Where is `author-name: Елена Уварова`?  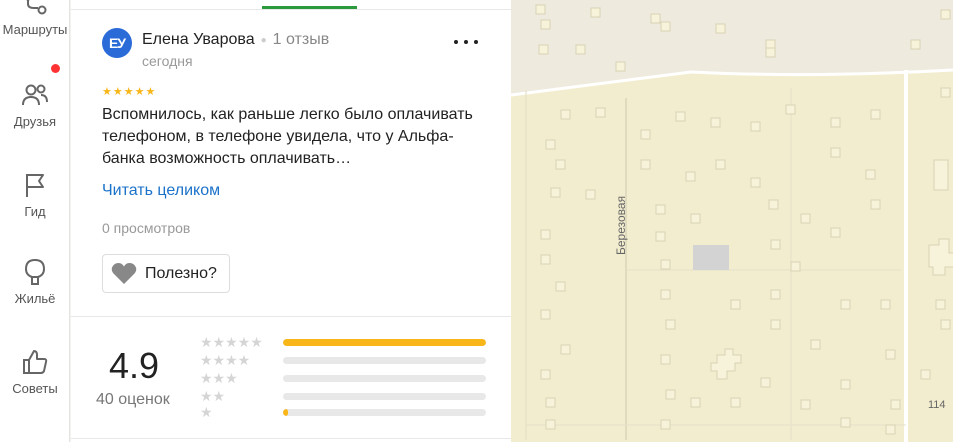 author-name: Елена Уварова is located at coordinates (198, 40).